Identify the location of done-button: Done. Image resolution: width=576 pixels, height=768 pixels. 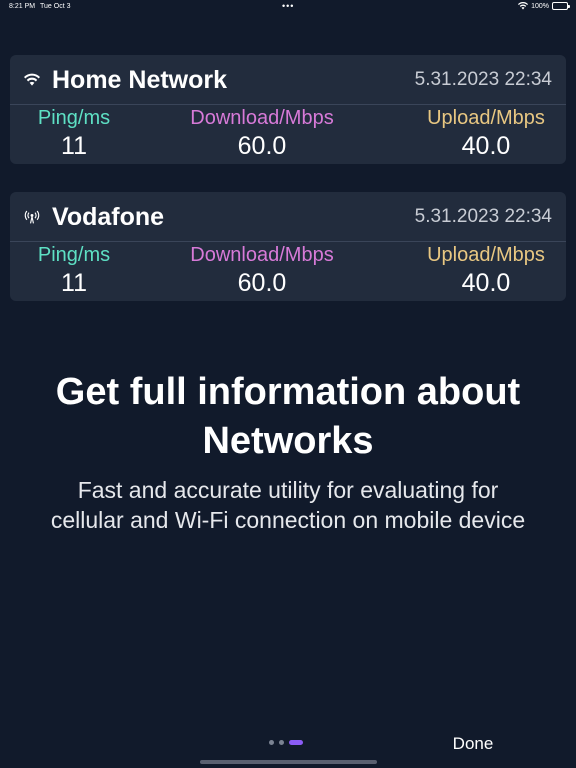
(473, 744).